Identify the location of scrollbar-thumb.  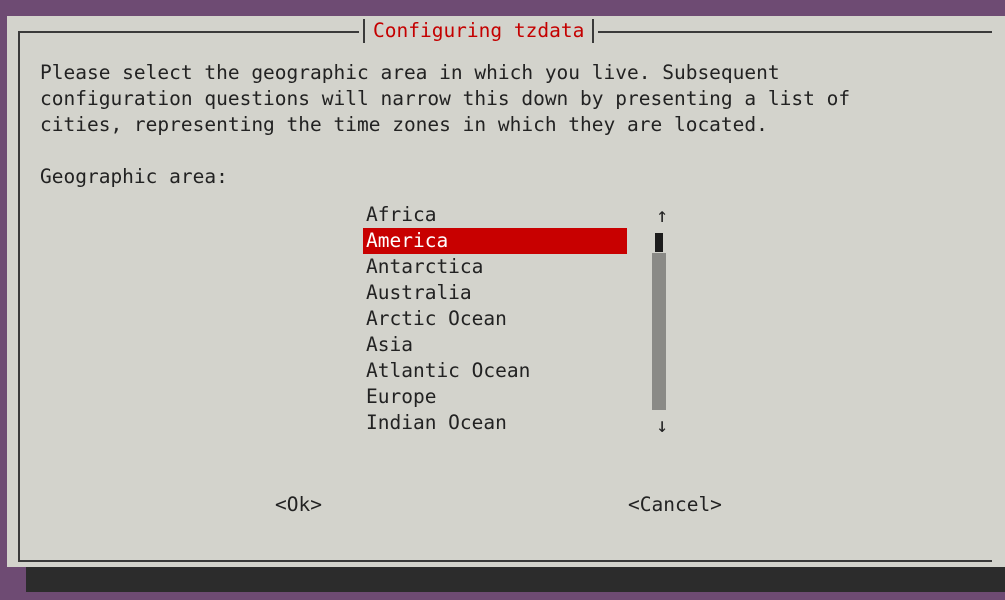
(659, 242).